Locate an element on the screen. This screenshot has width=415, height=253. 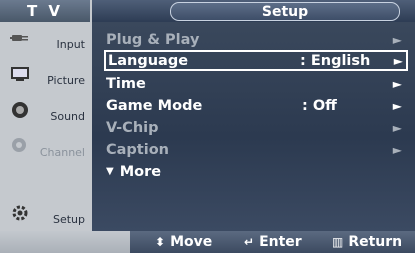
menu-item-caption: Caption ► is located at coordinates (256, 149).